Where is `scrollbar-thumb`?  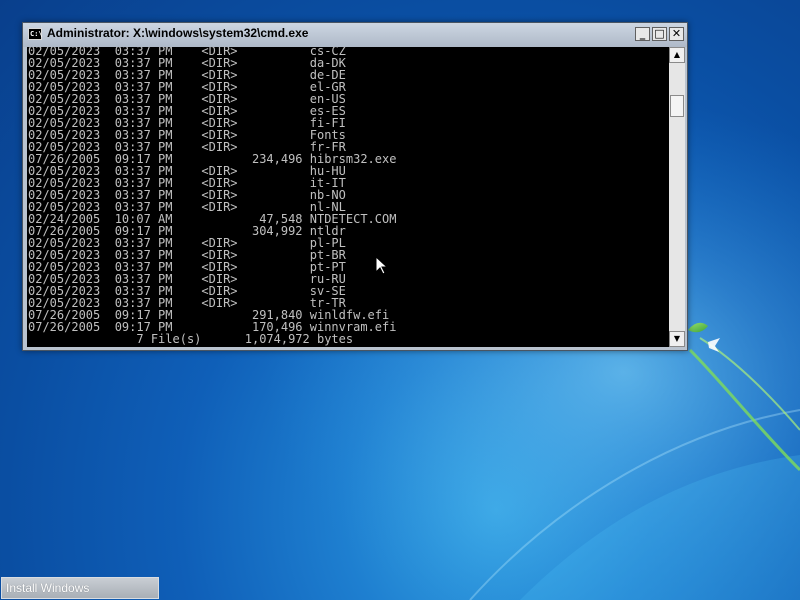
scrollbar-thumb is located at coordinates (677, 106).